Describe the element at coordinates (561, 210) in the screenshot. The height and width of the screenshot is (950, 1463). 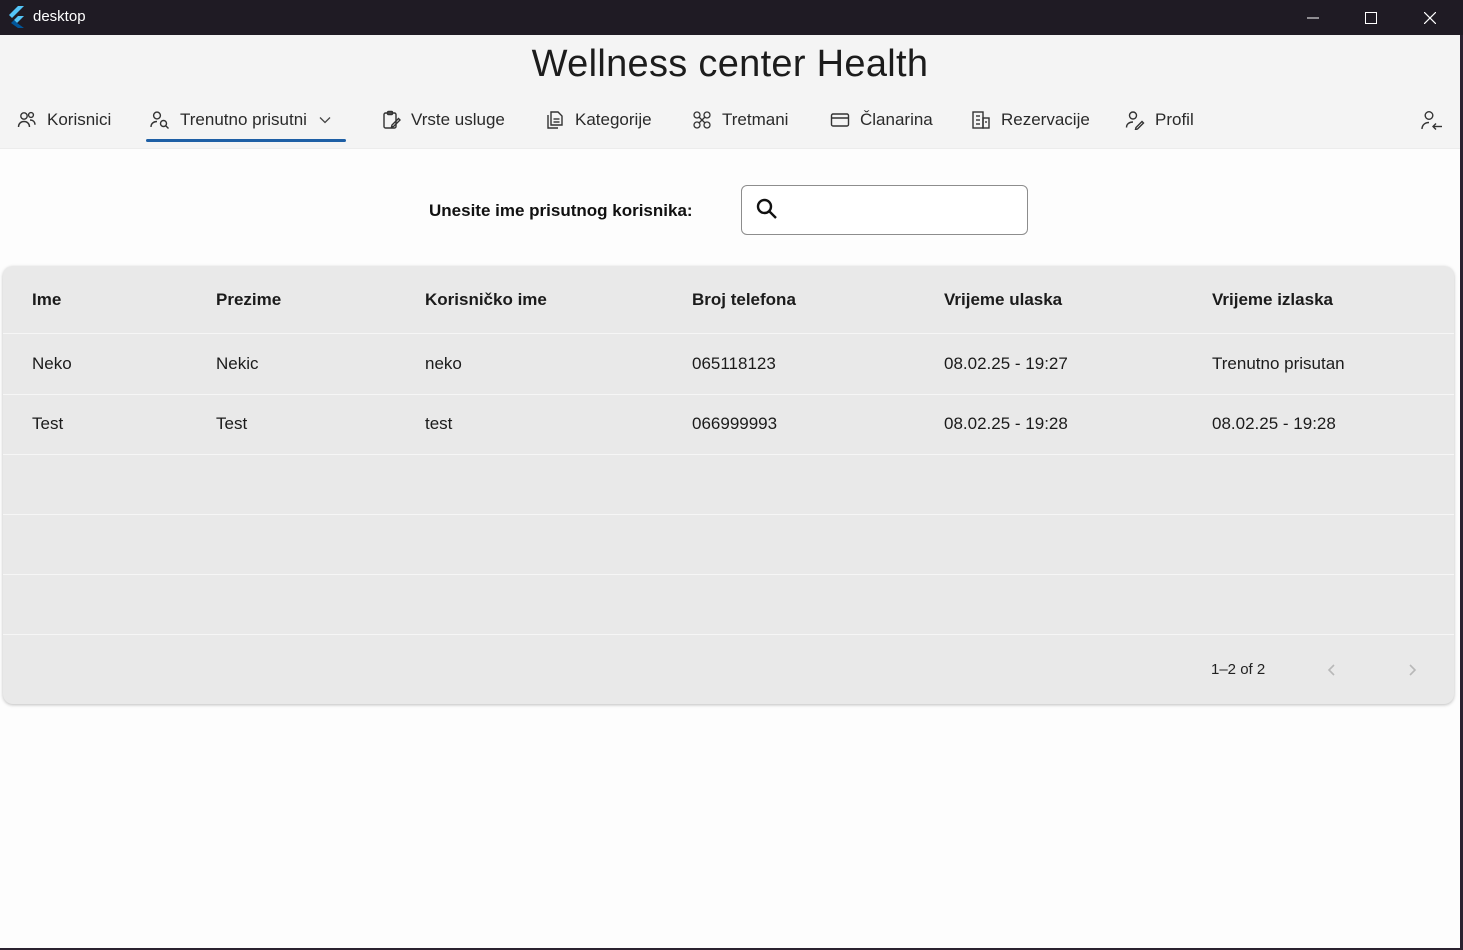
I see `search-label: Unesite ime prisutnog korisnika:` at that location.